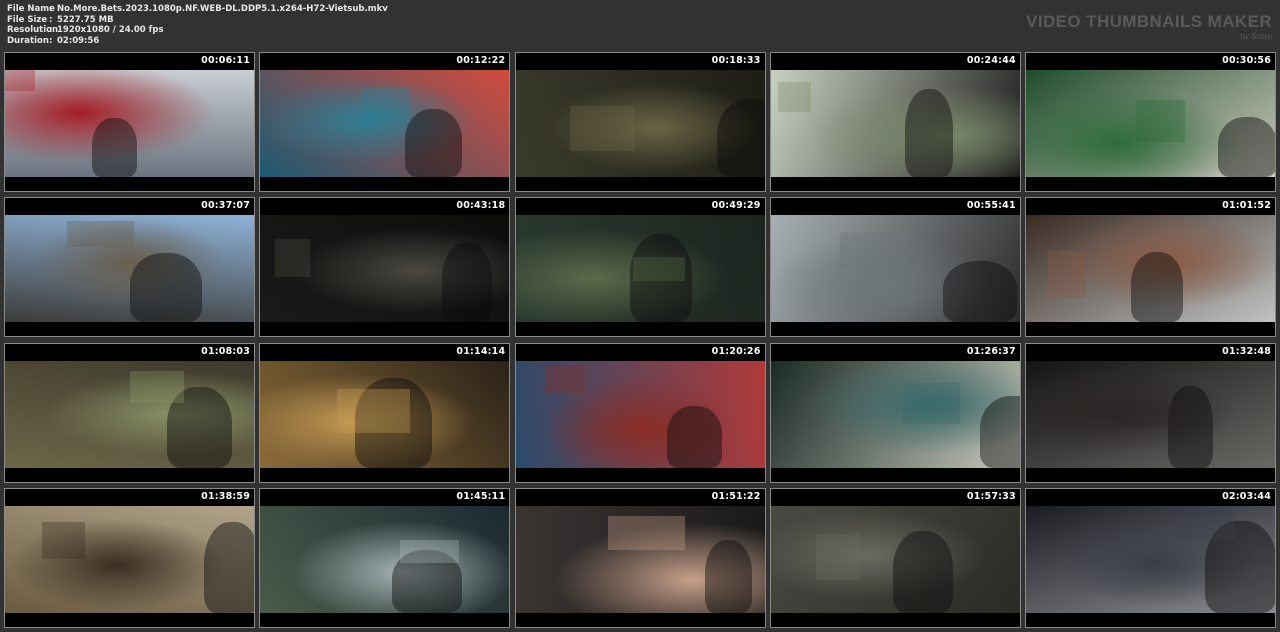 The width and height of the screenshot is (1280, 632). I want to click on brand-subtitle: by Scorp, so click(1256, 36).